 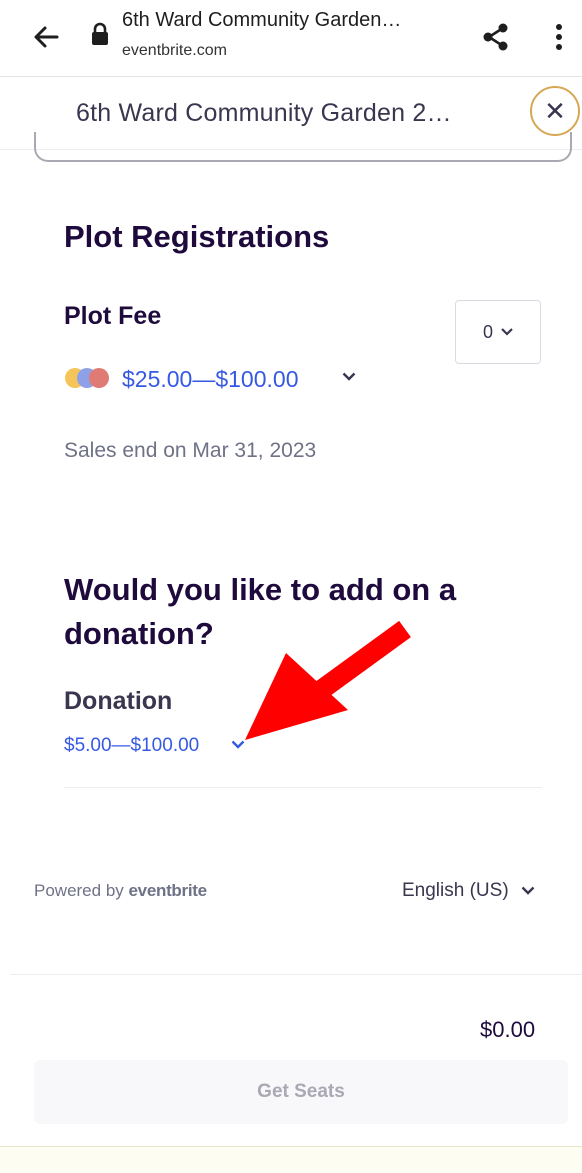 I want to click on get-seats-button: Get Seats, so click(x=301, y=1092).